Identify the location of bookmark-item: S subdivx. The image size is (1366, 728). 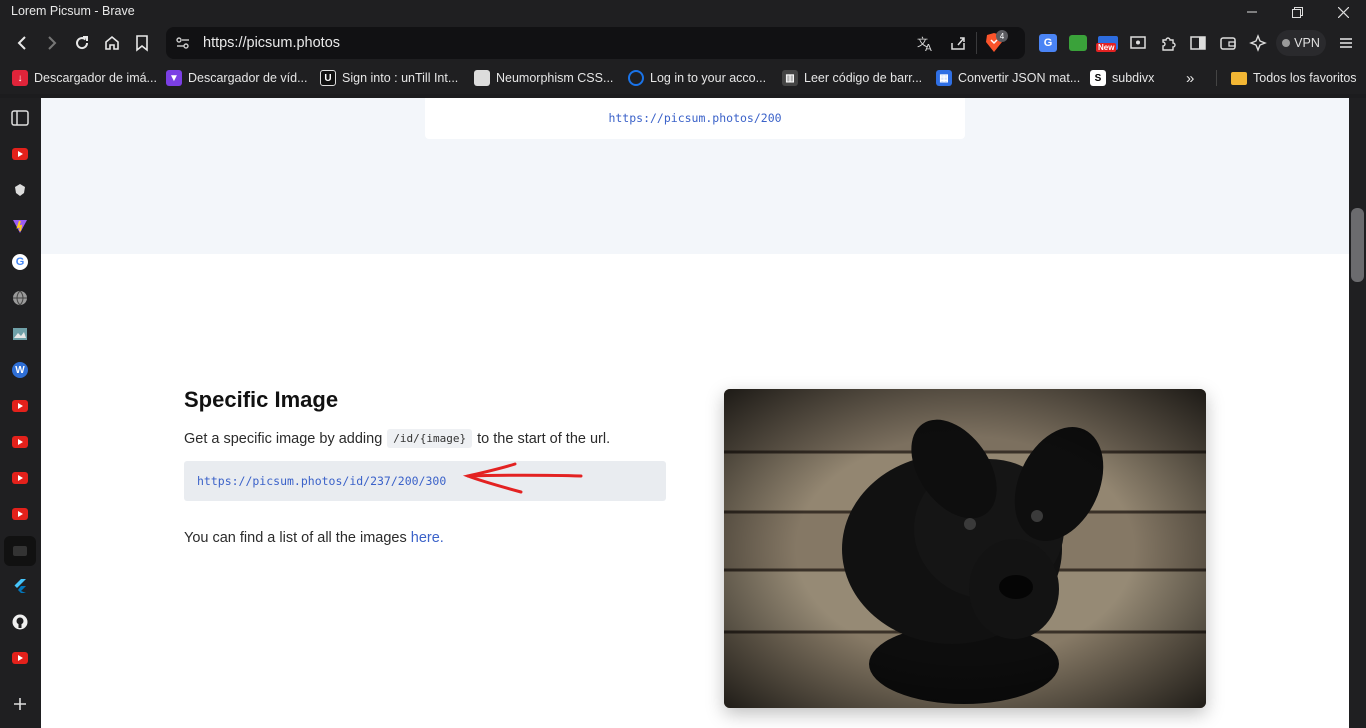
(1122, 78).